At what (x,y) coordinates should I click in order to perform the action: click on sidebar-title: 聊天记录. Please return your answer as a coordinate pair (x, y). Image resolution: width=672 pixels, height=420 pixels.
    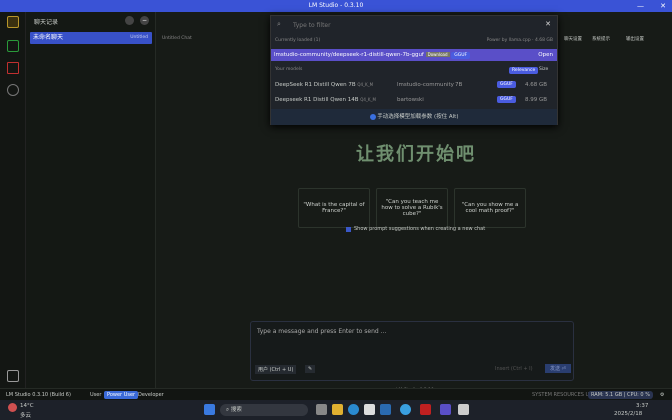
    Looking at the image, I should click on (46, 22).